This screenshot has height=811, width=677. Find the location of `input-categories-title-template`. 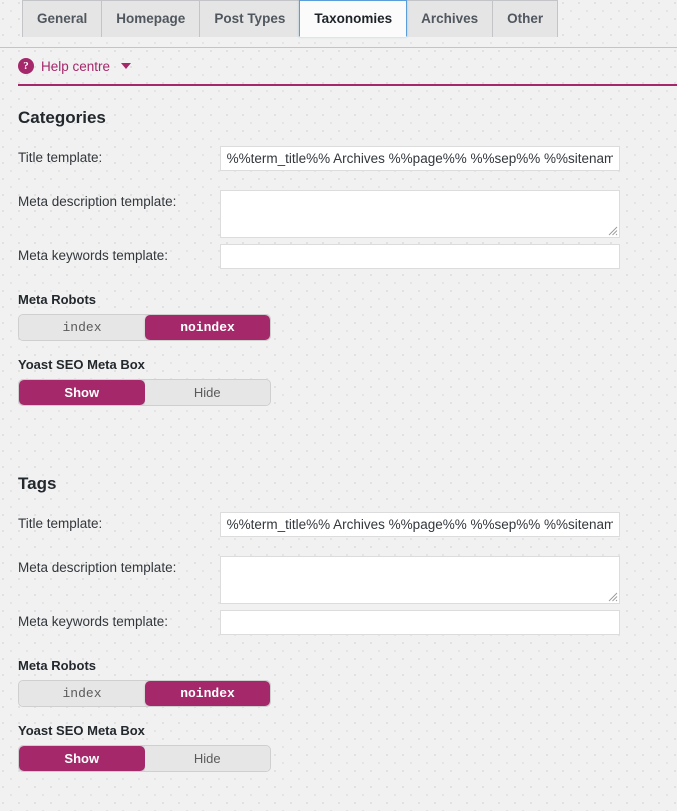

input-categories-title-template is located at coordinates (419, 158).